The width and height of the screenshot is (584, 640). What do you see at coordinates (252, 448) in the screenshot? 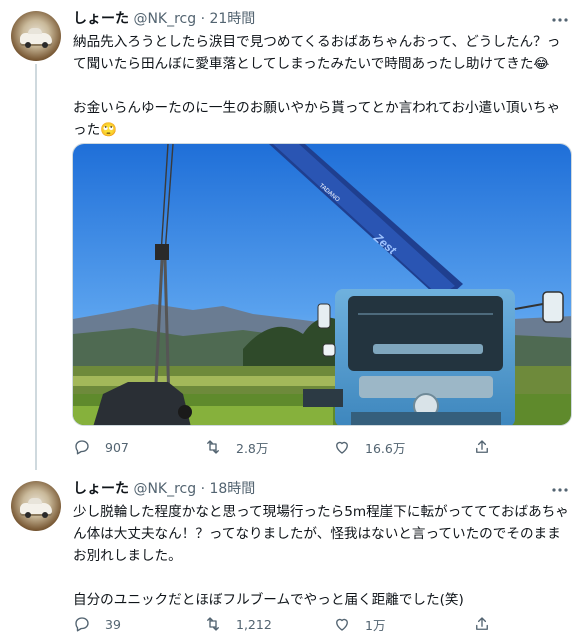
I see `retweet-count: 2.8万` at bounding box center [252, 448].